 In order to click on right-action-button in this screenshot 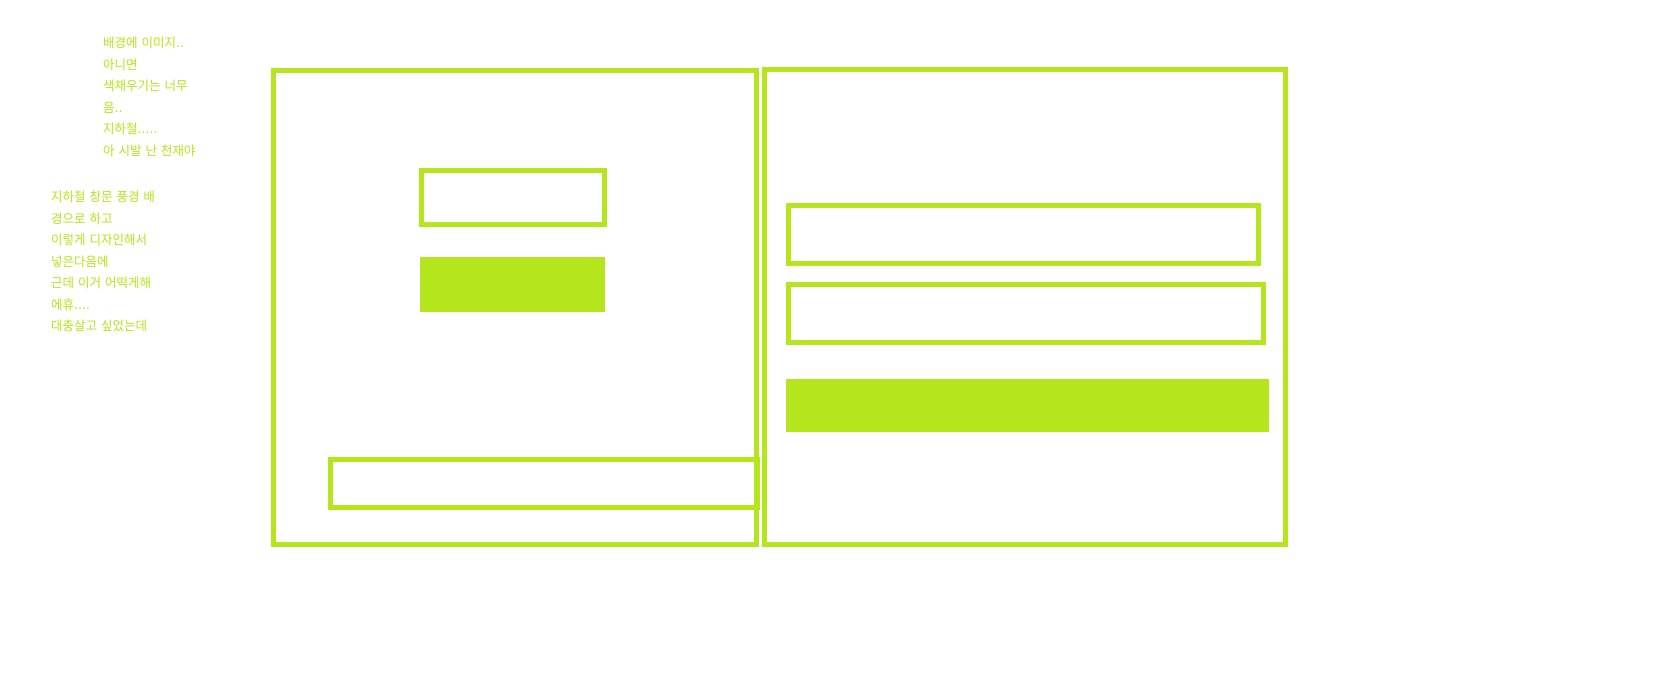, I will do `click(1027, 405)`.